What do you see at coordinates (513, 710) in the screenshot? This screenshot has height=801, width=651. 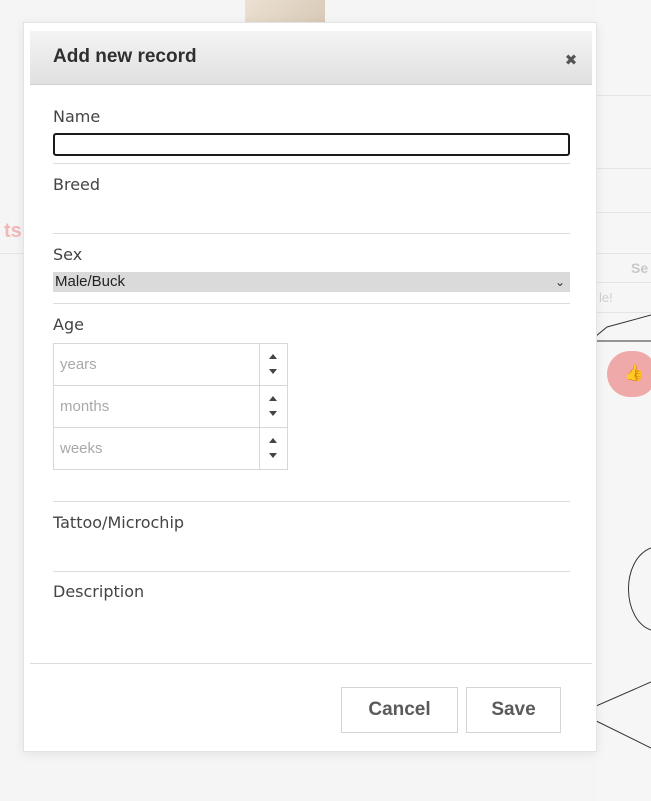 I see `save-button: Save` at bounding box center [513, 710].